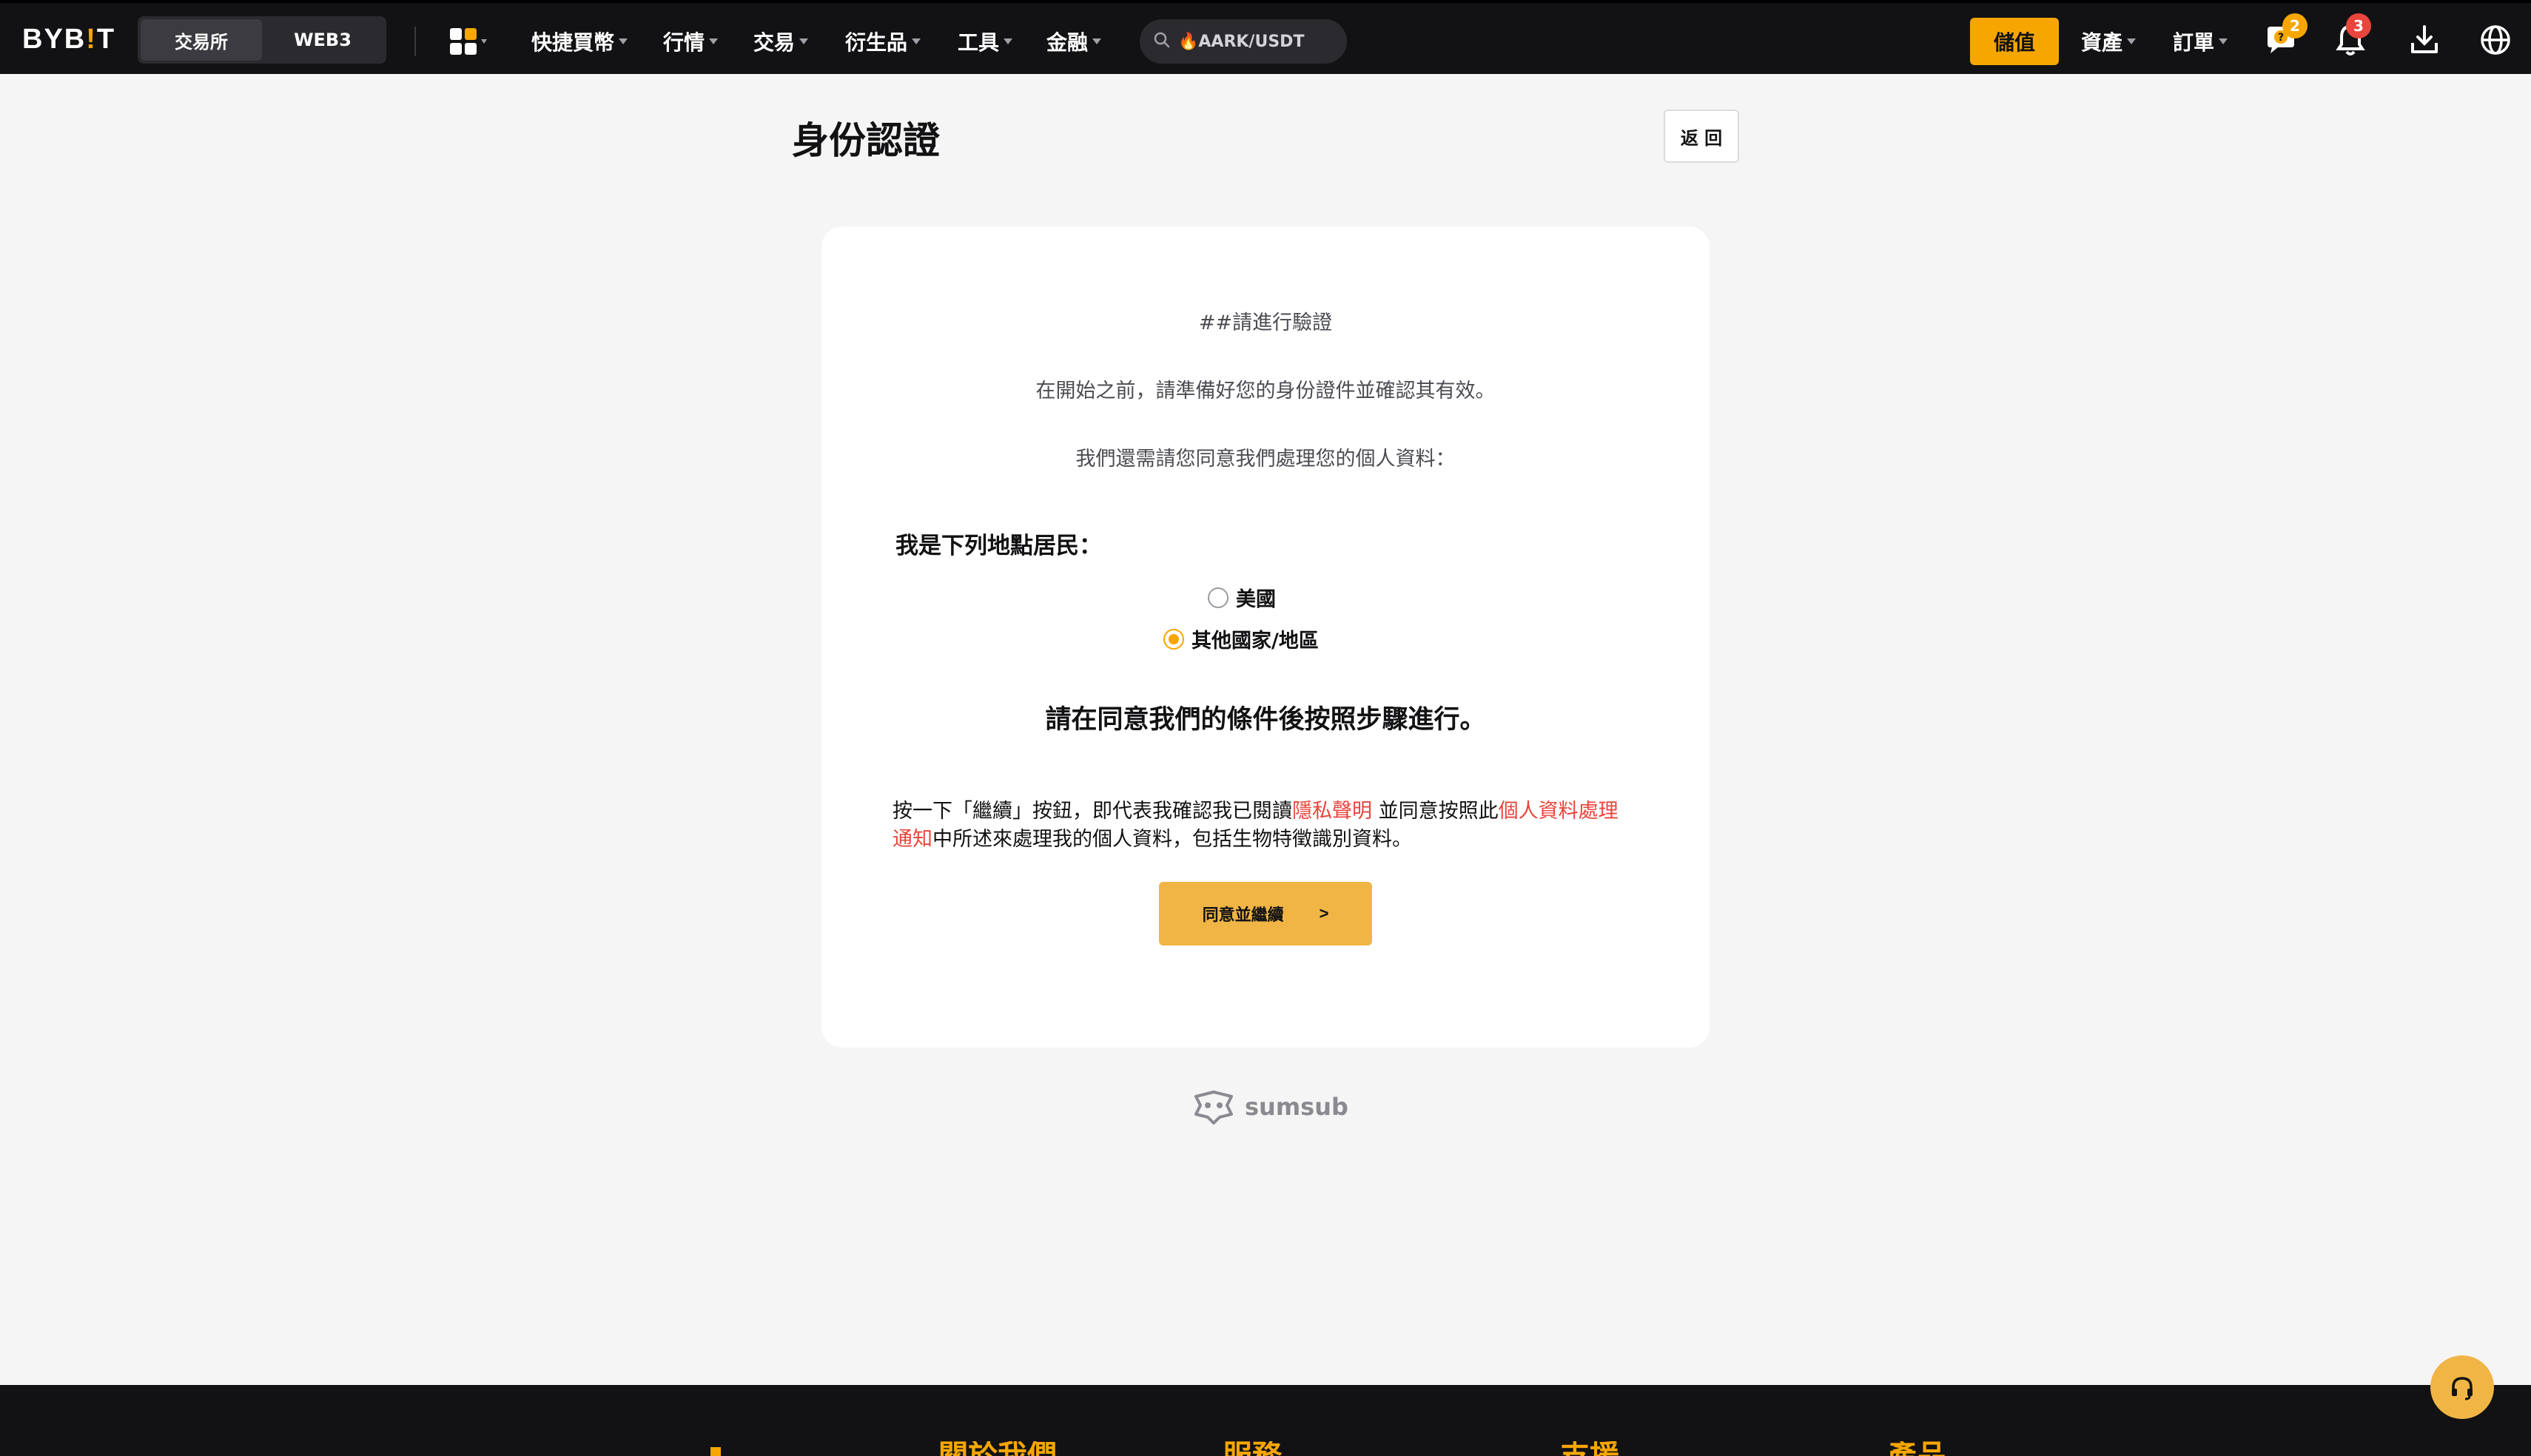 The image size is (2531, 1456). I want to click on search-input: 🔥AARK/USDT, so click(1243, 42).